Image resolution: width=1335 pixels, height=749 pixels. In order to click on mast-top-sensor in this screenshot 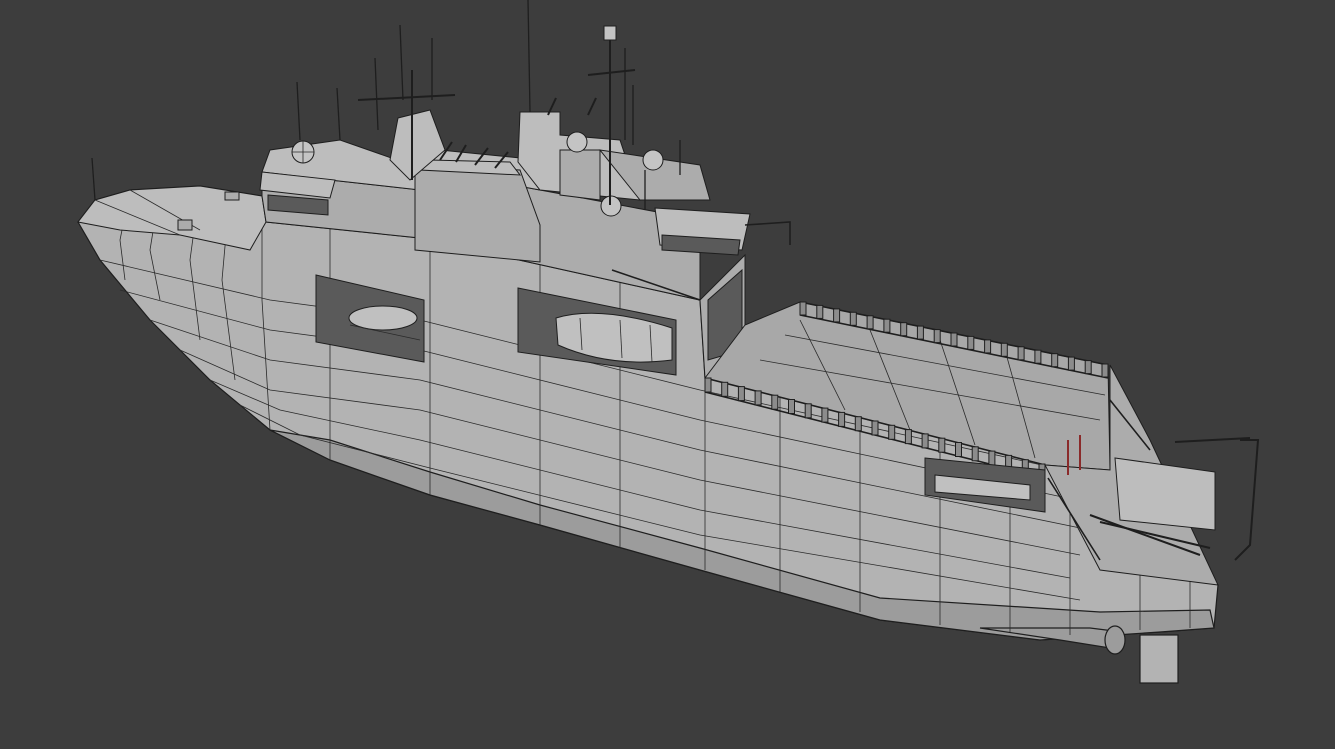, I will do `click(610, 33)`.